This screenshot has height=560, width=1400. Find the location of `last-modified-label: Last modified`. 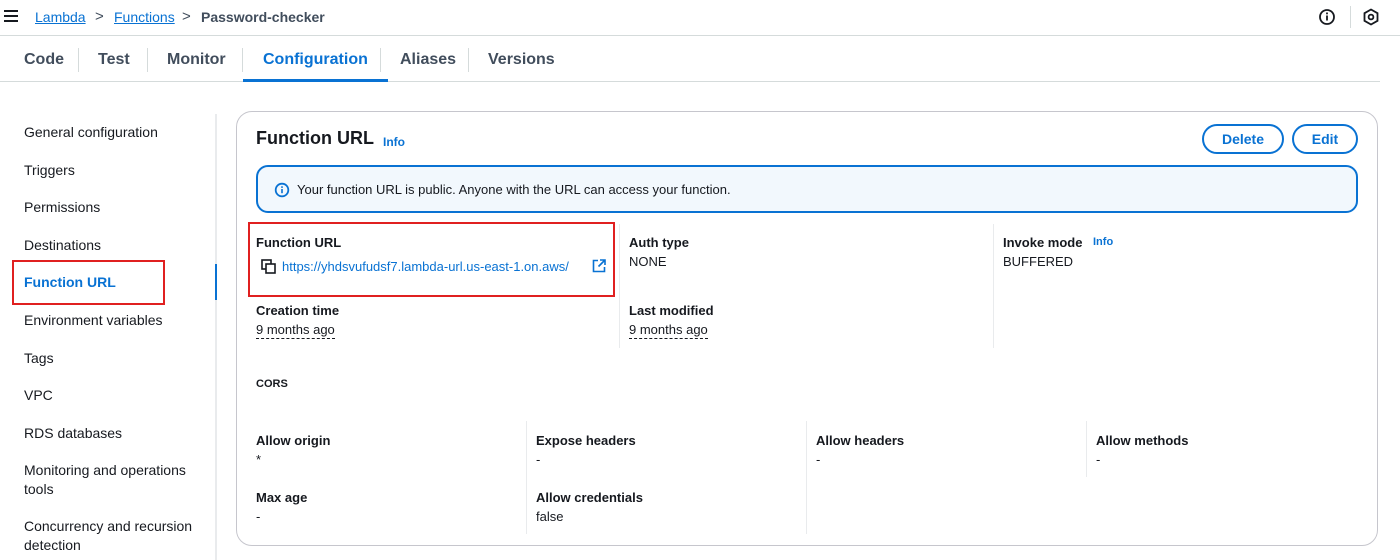

last-modified-label: Last modified is located at coordinates (671, 310).